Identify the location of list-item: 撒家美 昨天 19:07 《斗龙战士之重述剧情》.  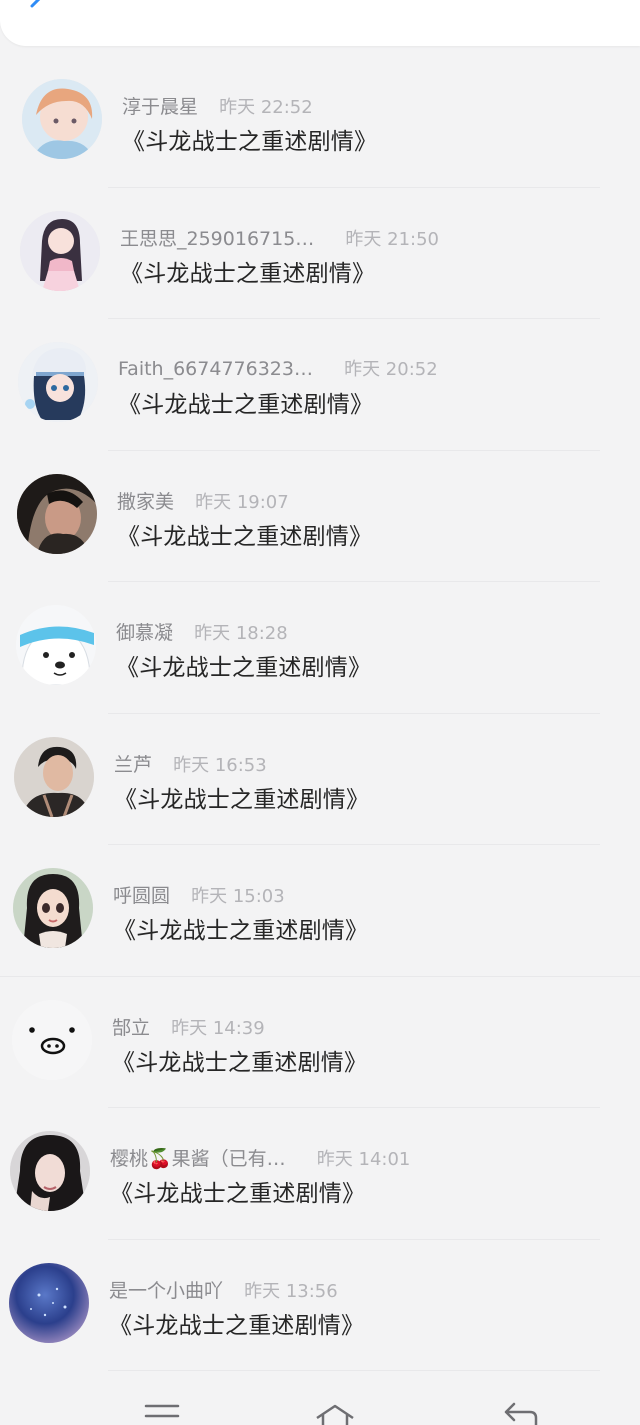
(320, 517).